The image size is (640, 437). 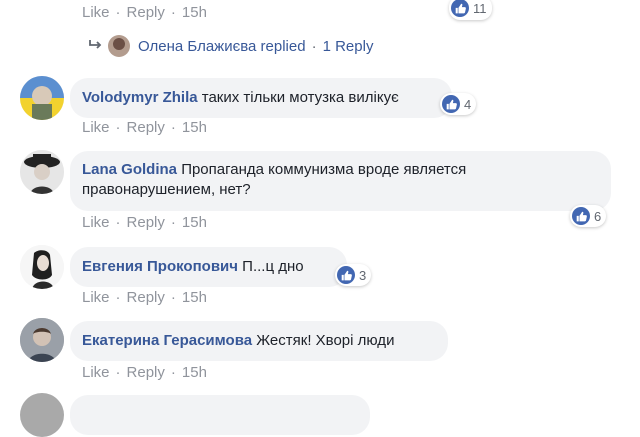 I want to click on reaction-count: 3, so click(x=353, y=275).